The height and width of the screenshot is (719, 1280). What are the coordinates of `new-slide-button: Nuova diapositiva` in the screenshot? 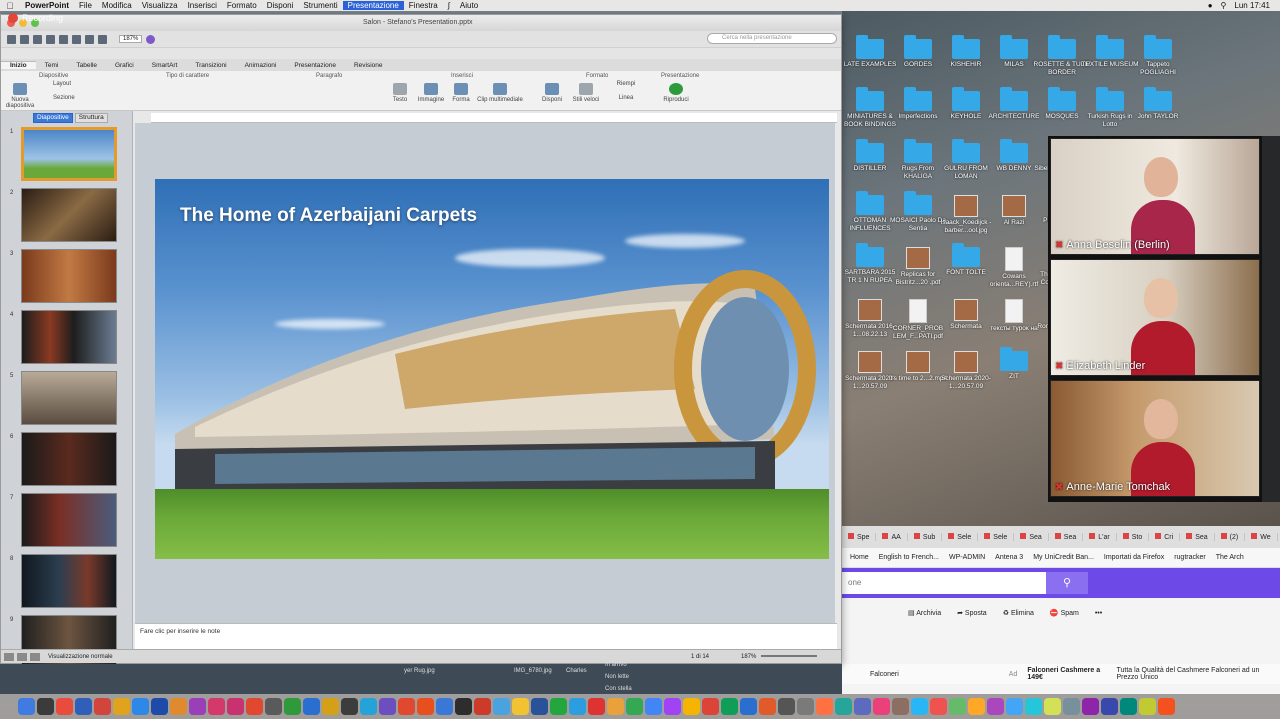 It's located at (20, 96).